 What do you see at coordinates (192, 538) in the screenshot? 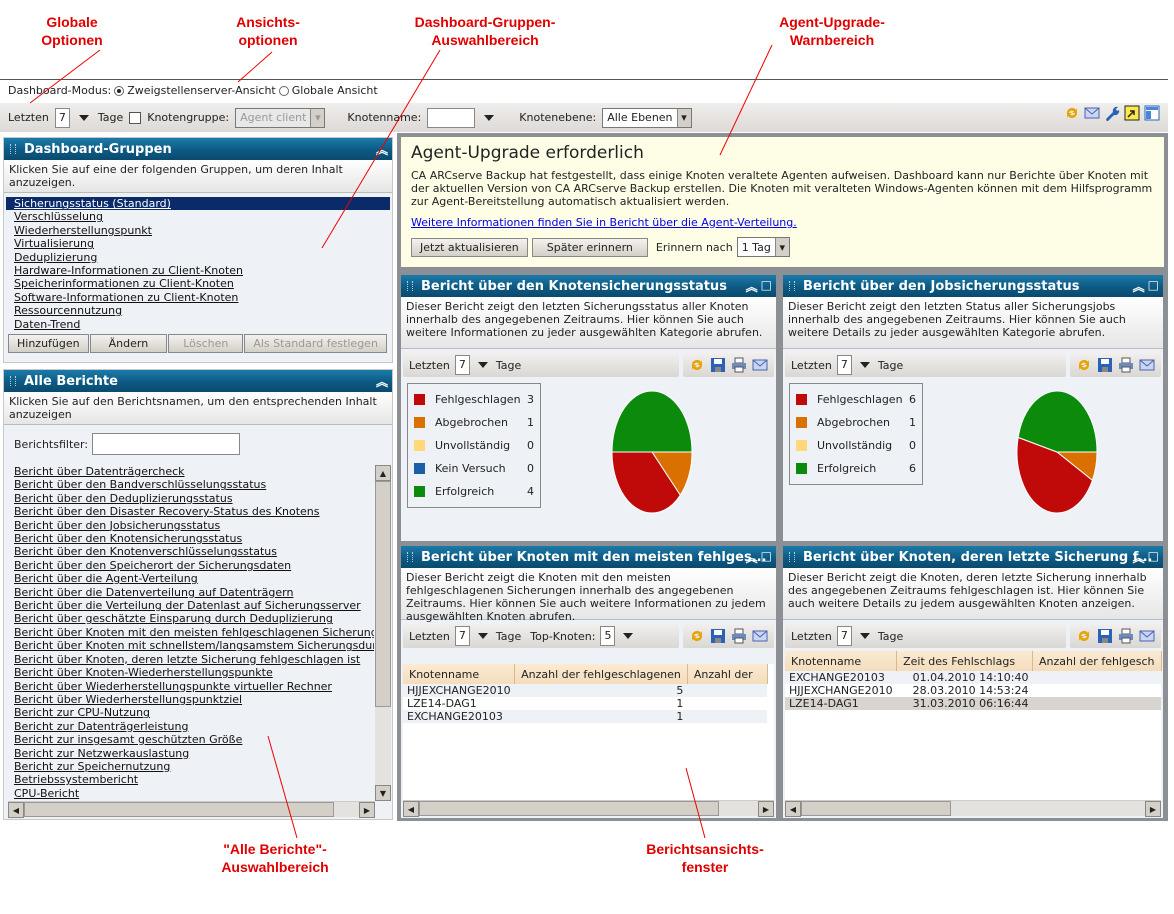
I see `report-item: Bericht über den Knotensicherungsstatus` at bounding box center [192, 538].